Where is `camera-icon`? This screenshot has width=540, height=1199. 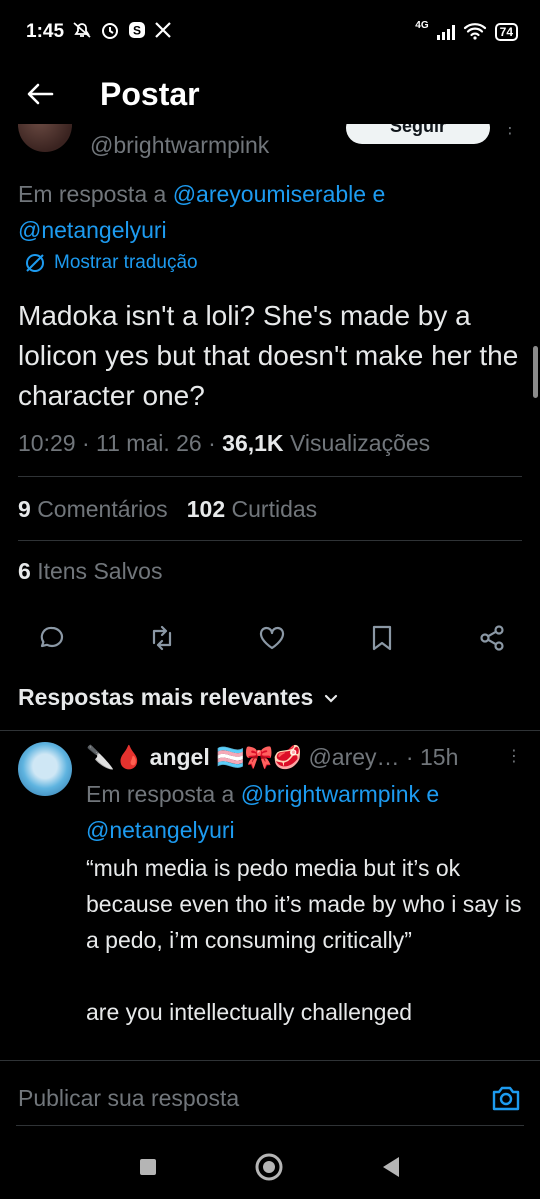 camera-icon is located at coordinates (506, 1098).